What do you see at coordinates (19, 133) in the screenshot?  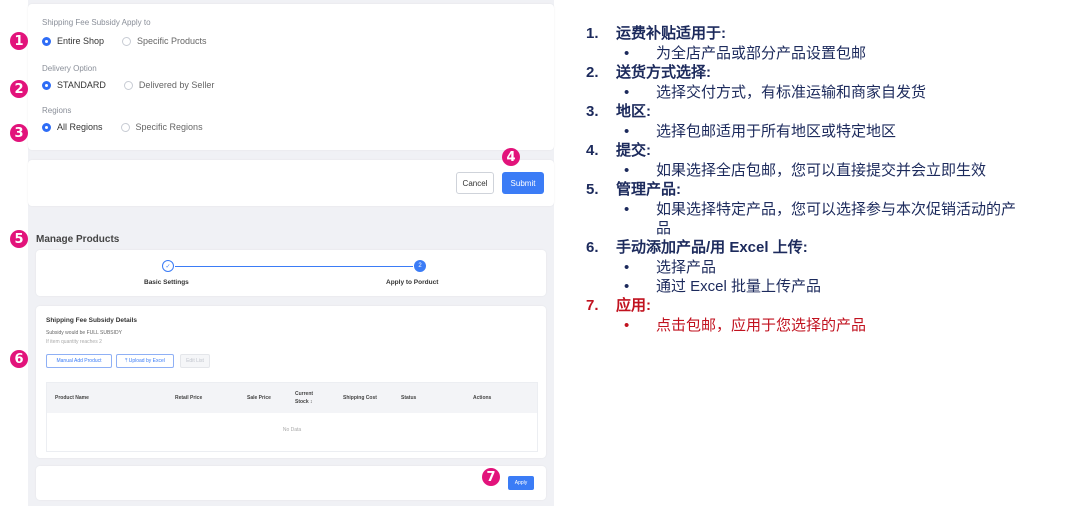 I see `badge-3: 3` at bounding box center [19, 133].